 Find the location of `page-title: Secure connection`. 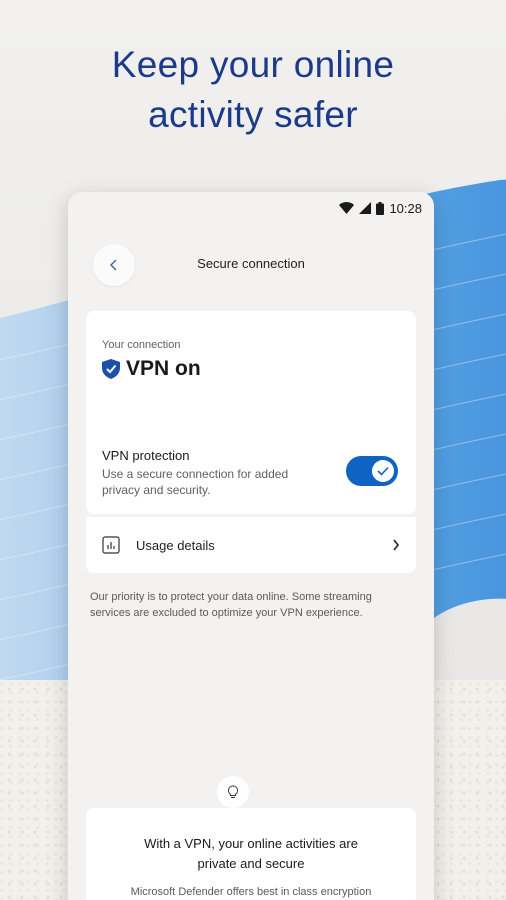

page-title: Secure connection is located at coordinates (251, 263).